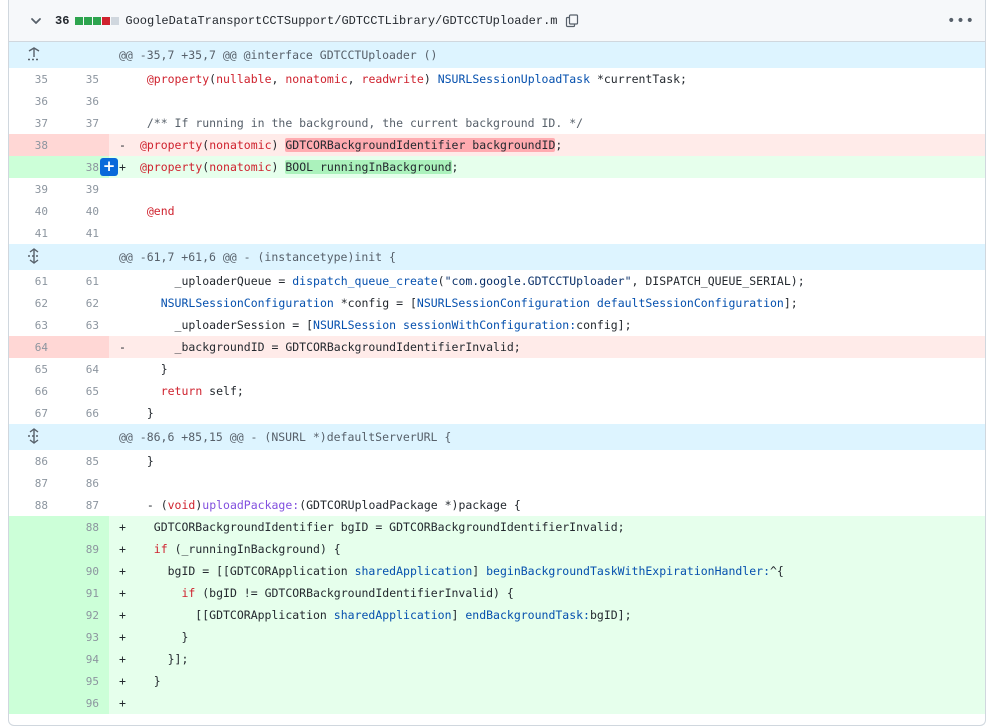  Describe the element at coordinates (83, 571) in the screenshot. I see `new-line-number: 90` at that location.